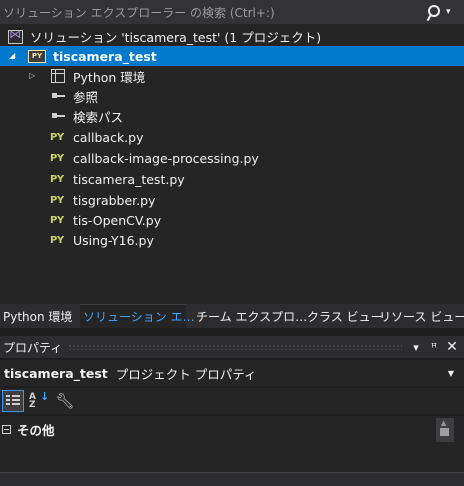  What do you see at coordinates (235, 347) in the screenshot?
I see `drag-grip` at bounding box center [235, 347].